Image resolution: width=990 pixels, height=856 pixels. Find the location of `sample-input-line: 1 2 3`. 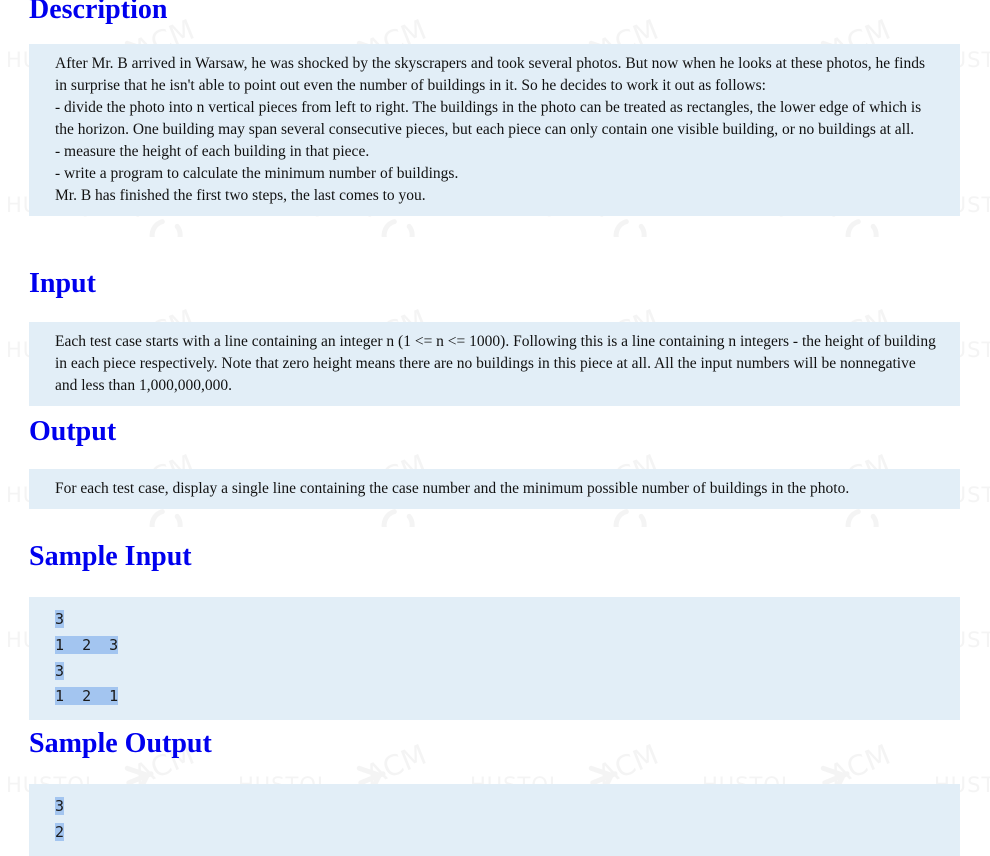

sample-input-line: 1 2 3 is located at coordinates (87, 644).